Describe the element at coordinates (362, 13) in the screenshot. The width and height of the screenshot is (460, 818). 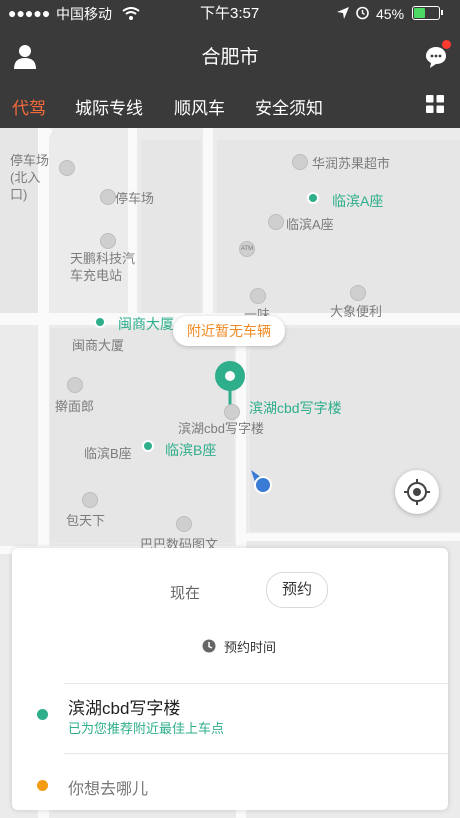
I see `alarm-icon` at that location.